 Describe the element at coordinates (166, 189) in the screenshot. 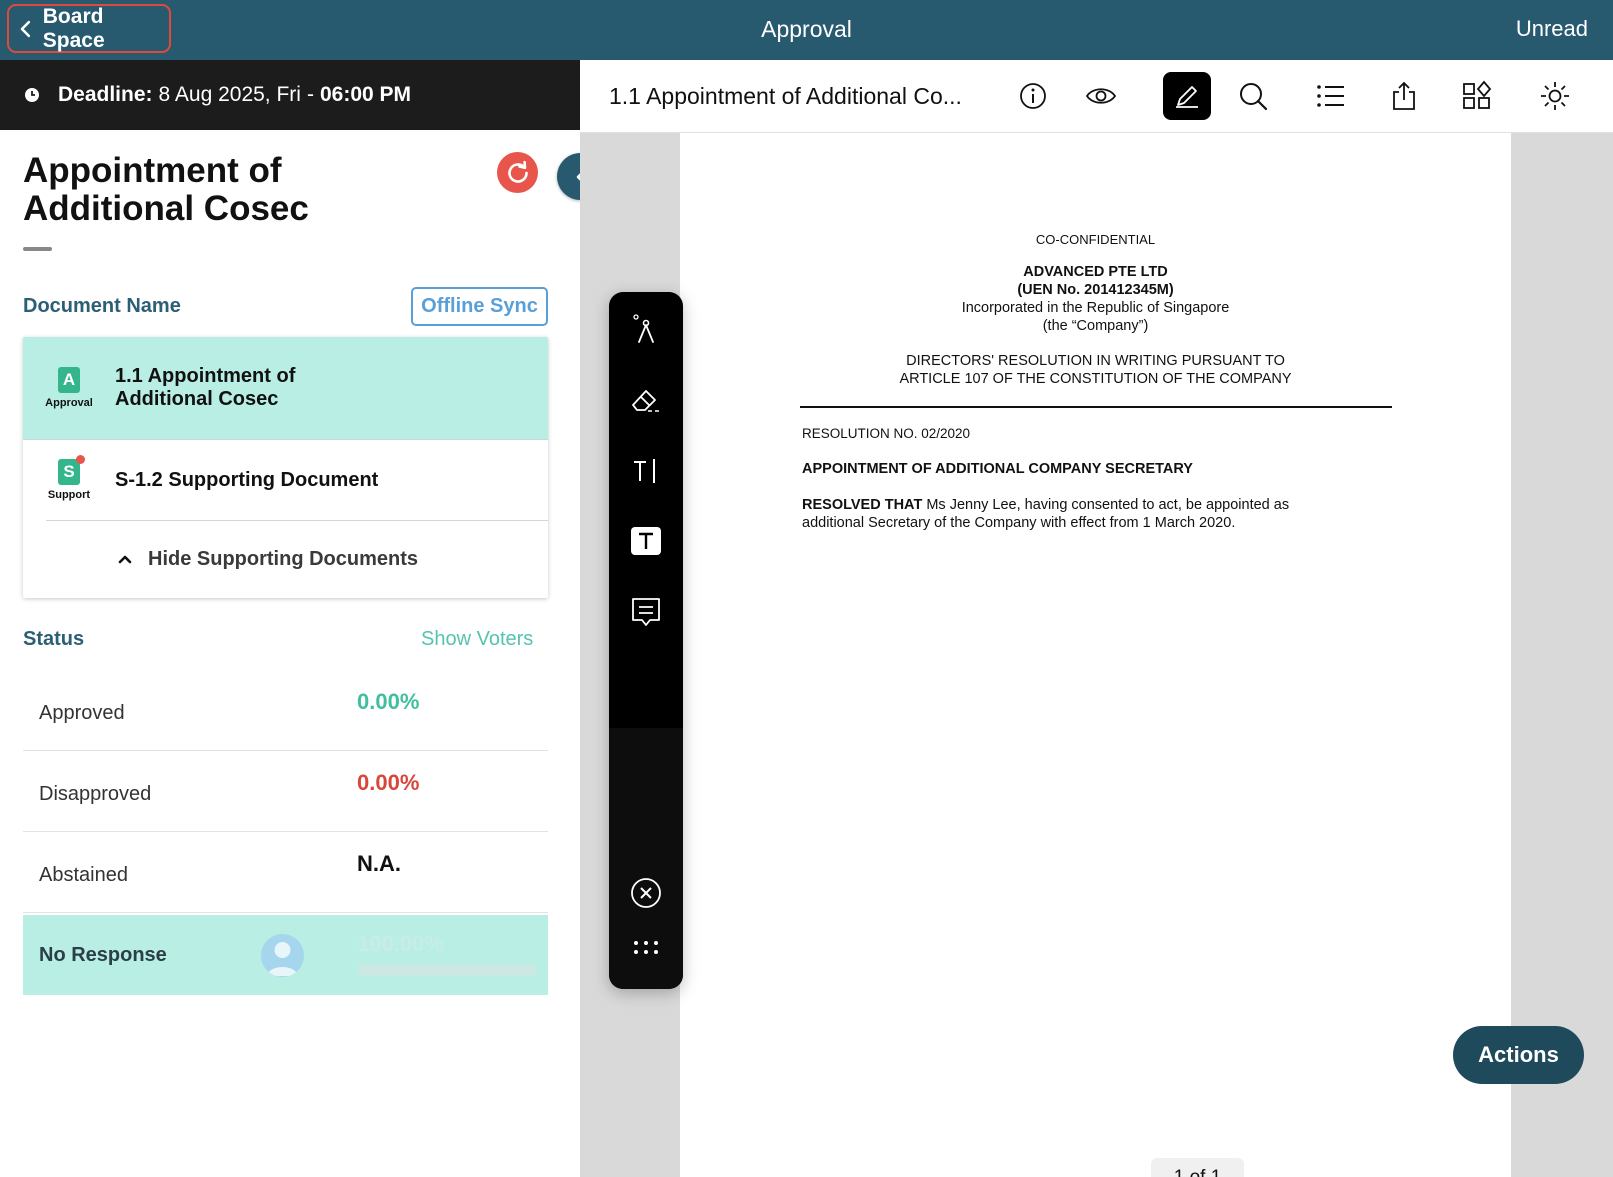

I see `item-title: Appointment of Additional Cosec` at that location.